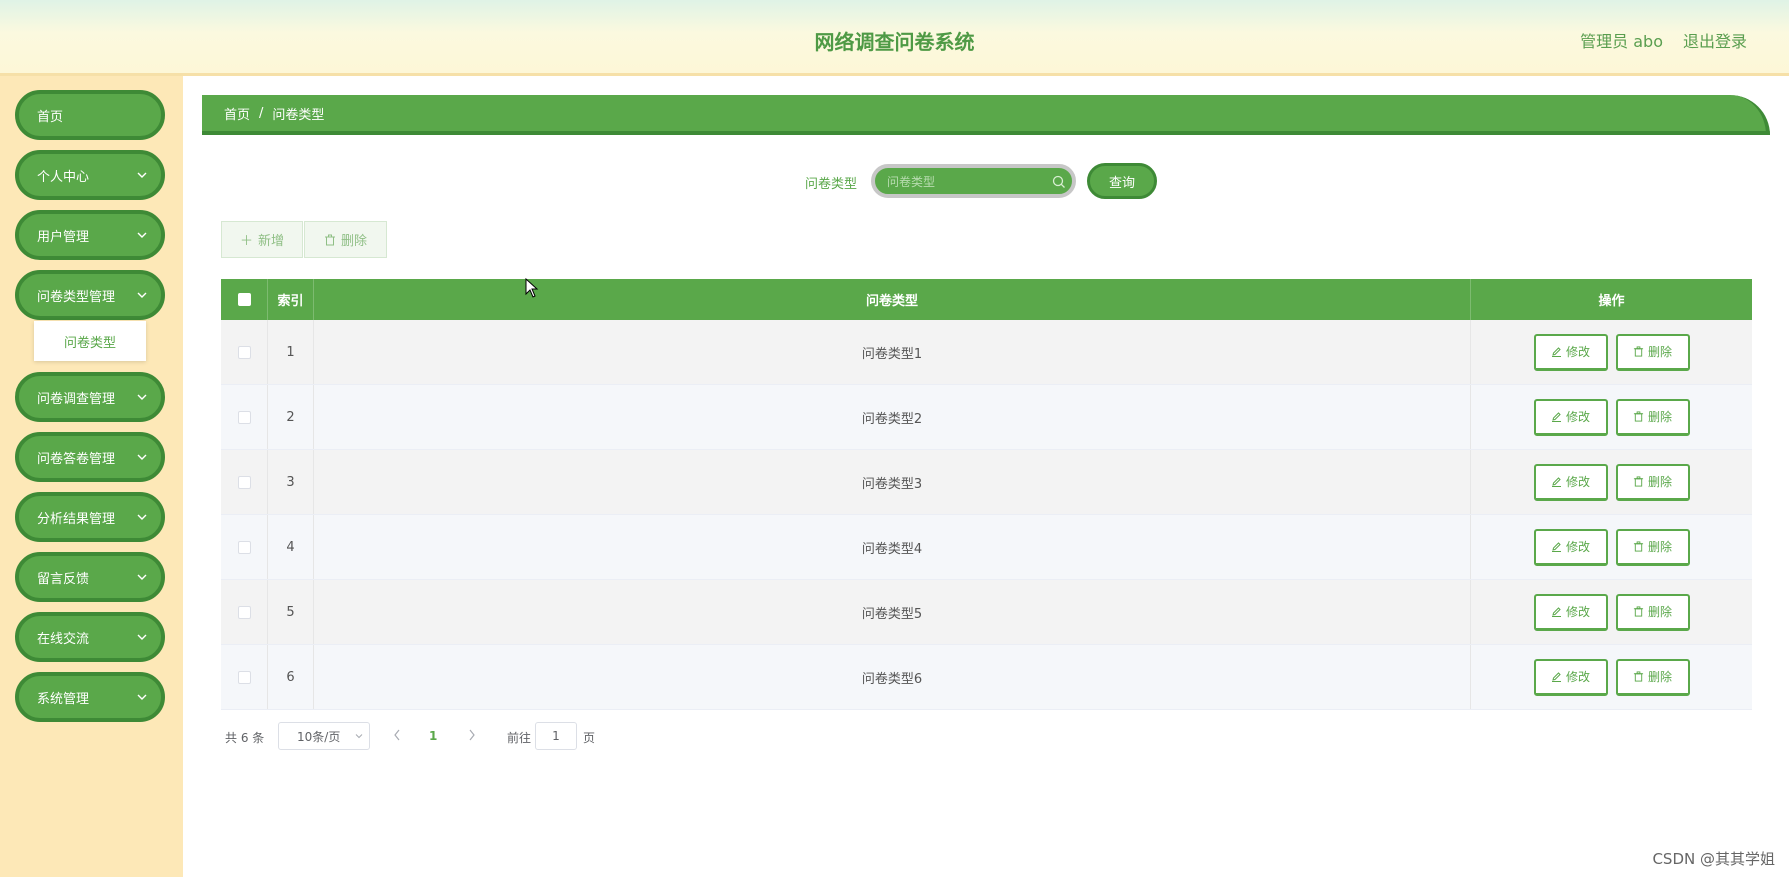 The height and width of the screenshot is (877, 1789). What do you see at coordinates (291, 677) in the screenshot?
I see `row-index: 6` at bounding box center [291, 677].